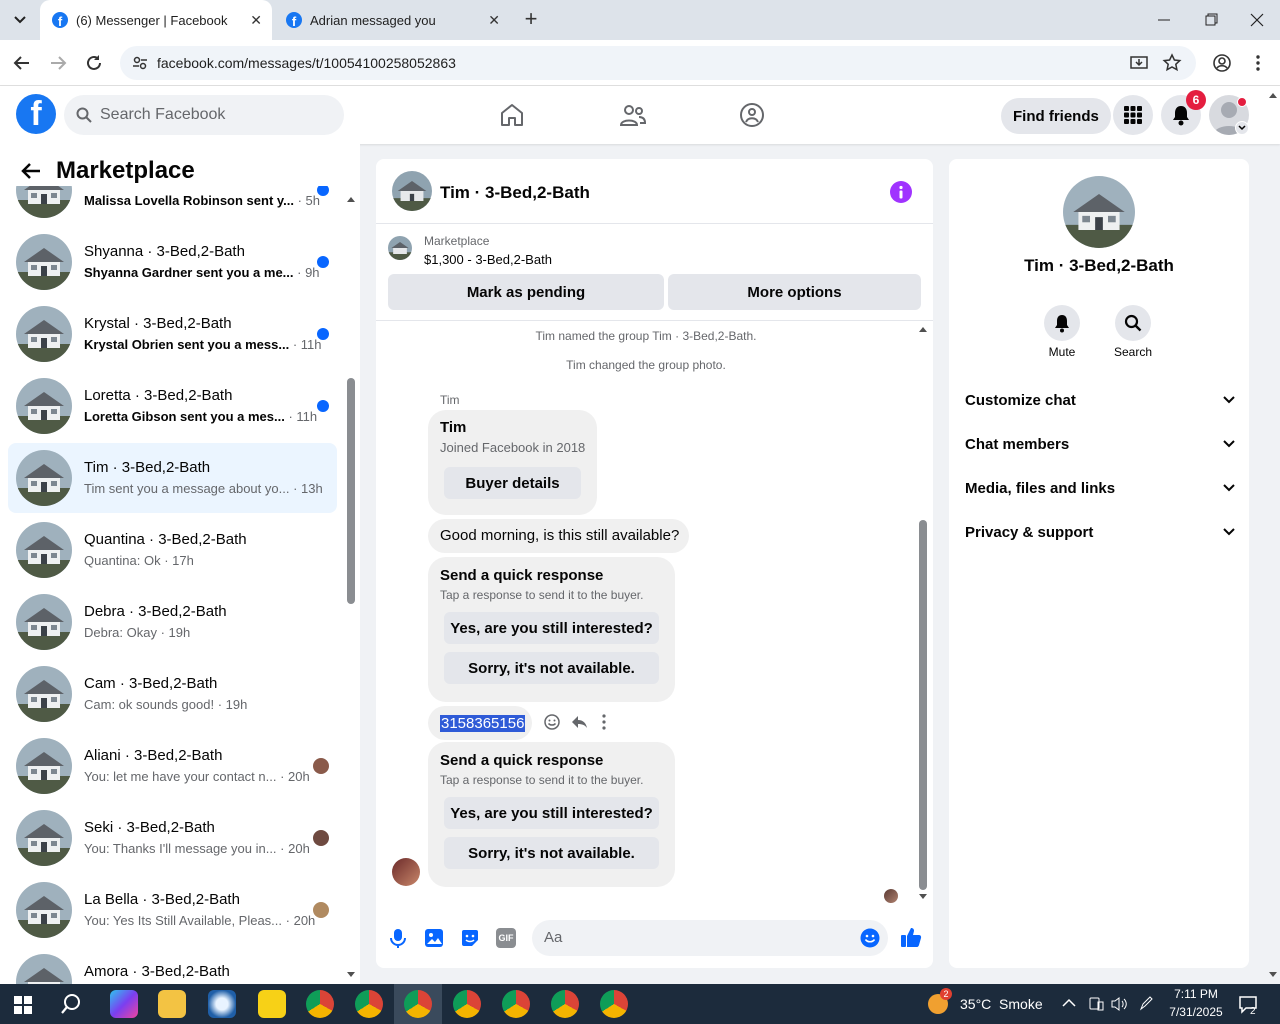 Image resolution: width=1280 pixels, height=1024 pixels. I want to click on friends-nav-button, so click(633, 115).